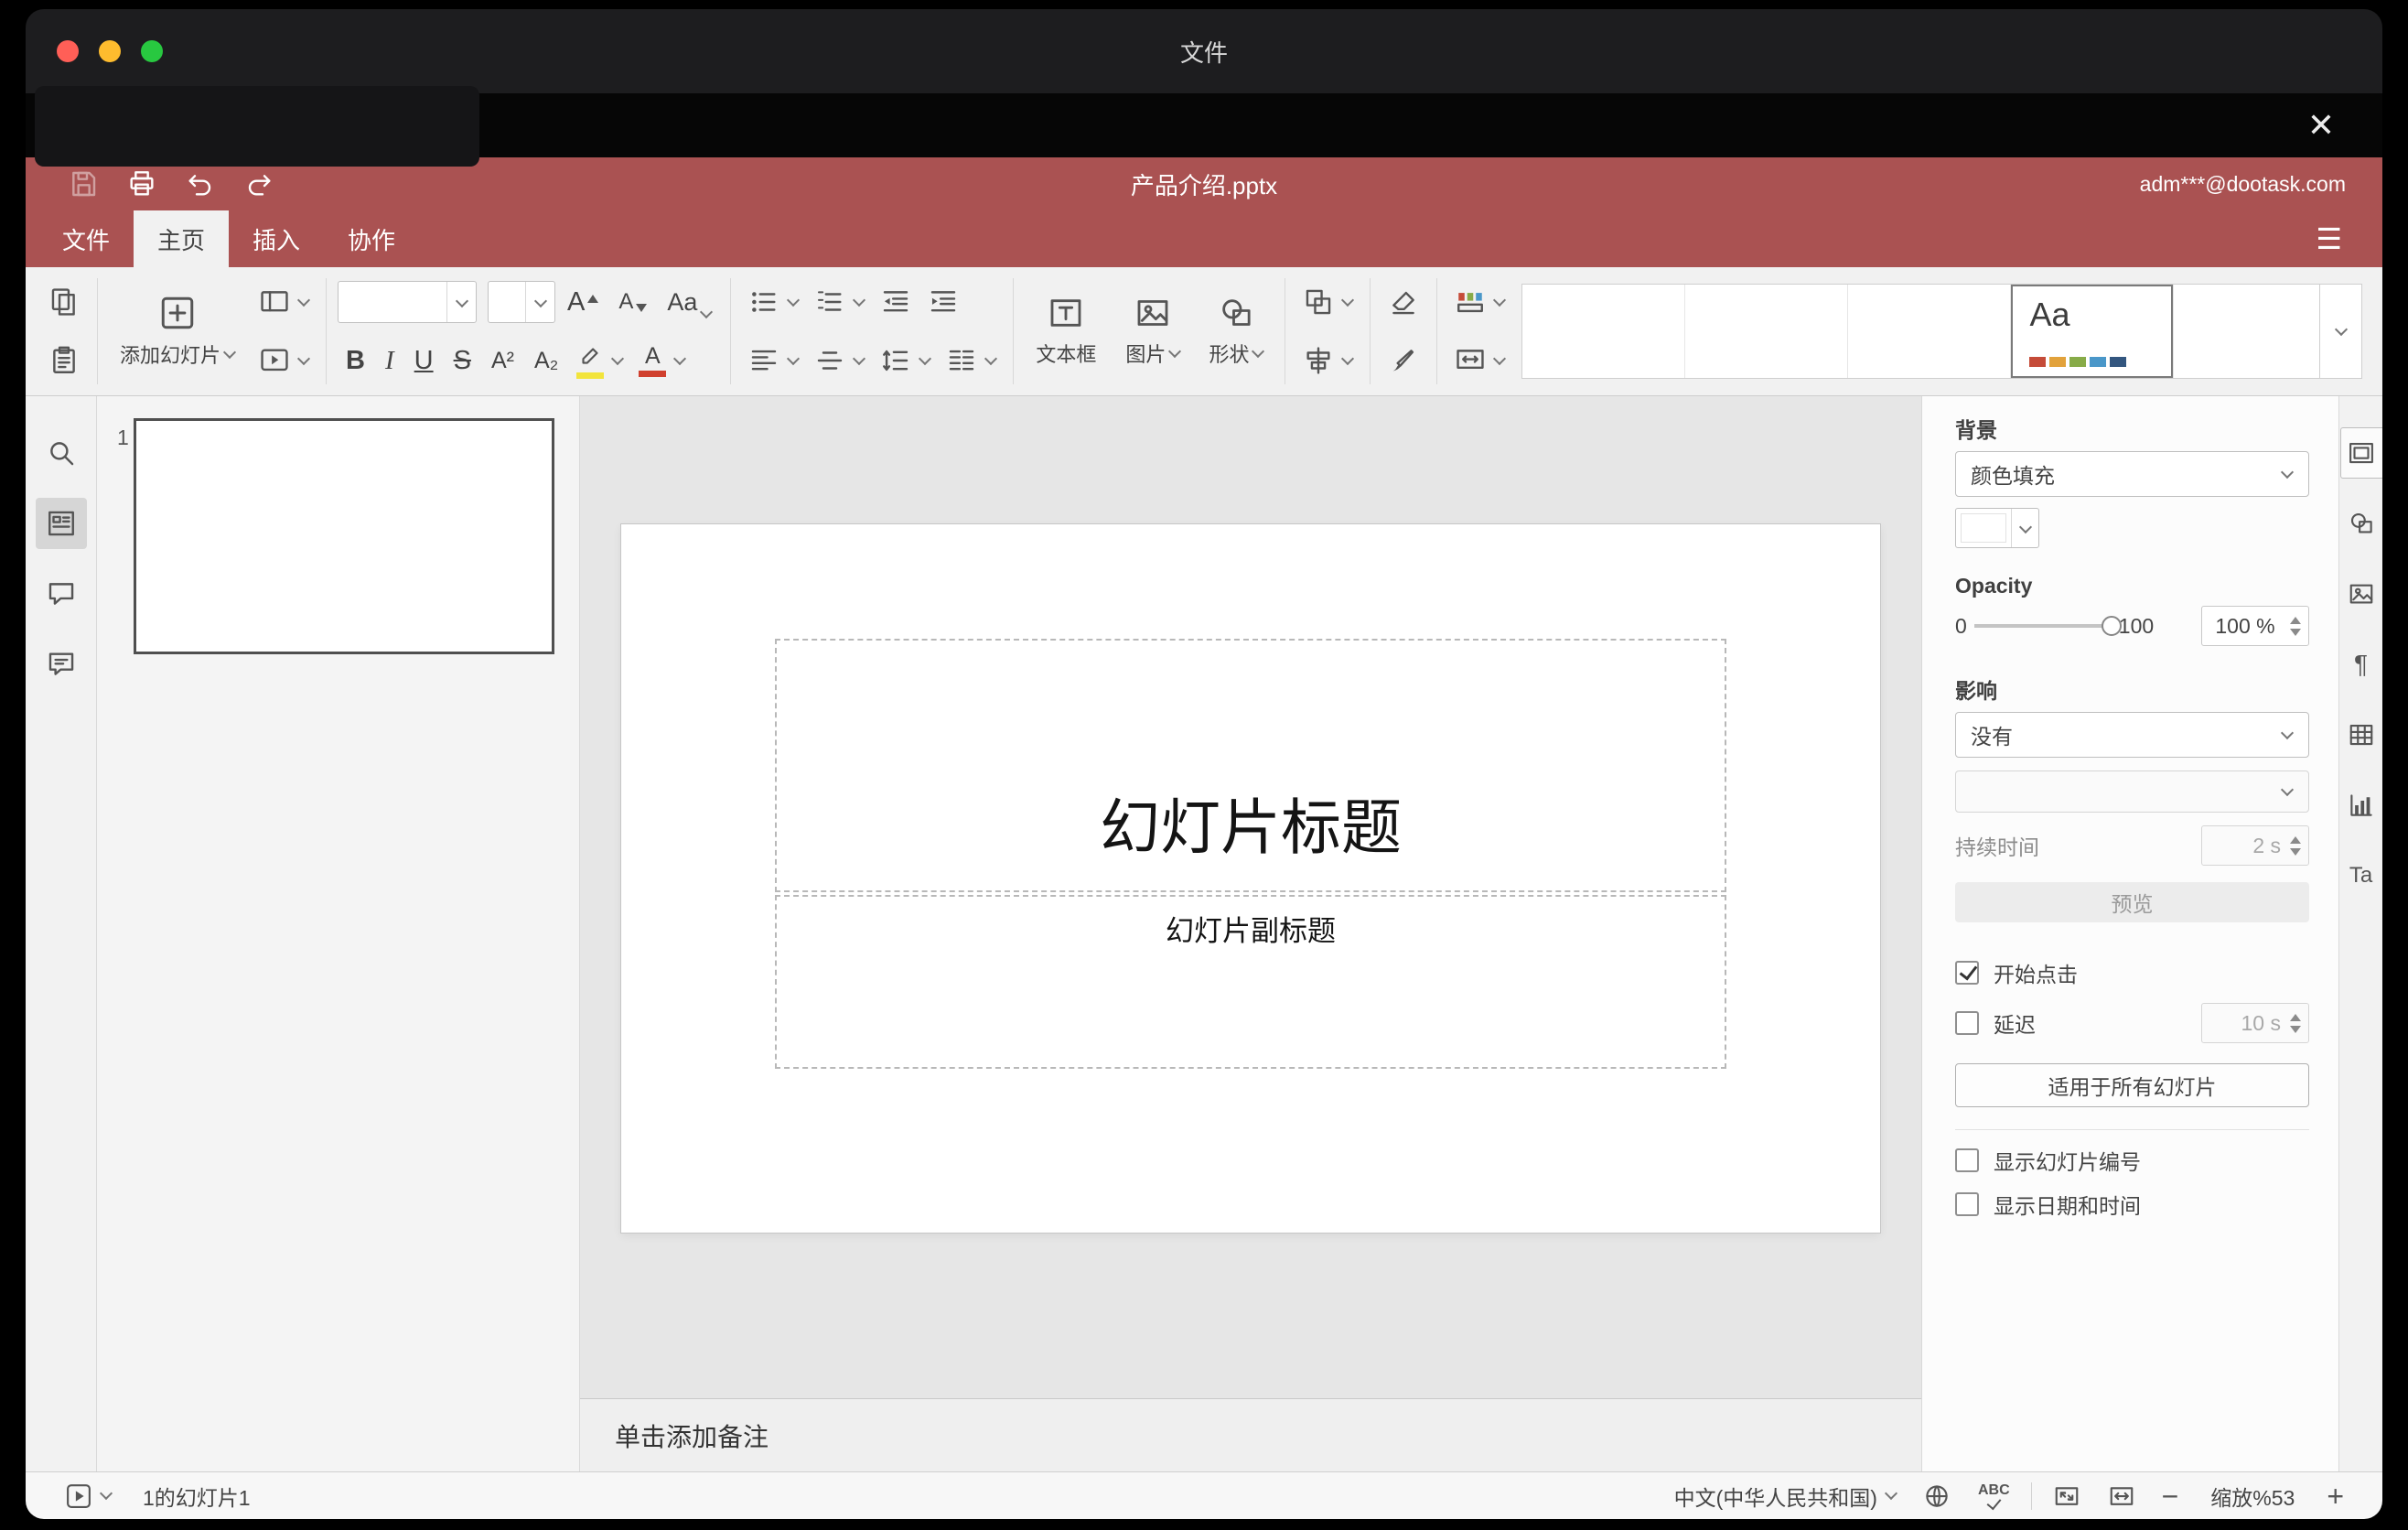  I want to click on start-slideshow-status-button, so click(88, 1496).